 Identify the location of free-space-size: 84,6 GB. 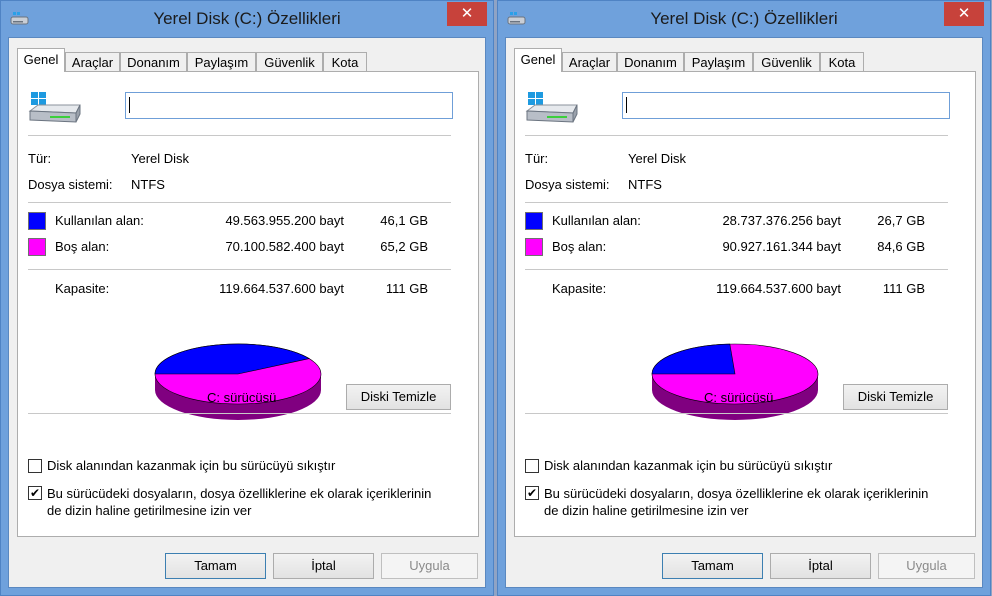
(901, 246).